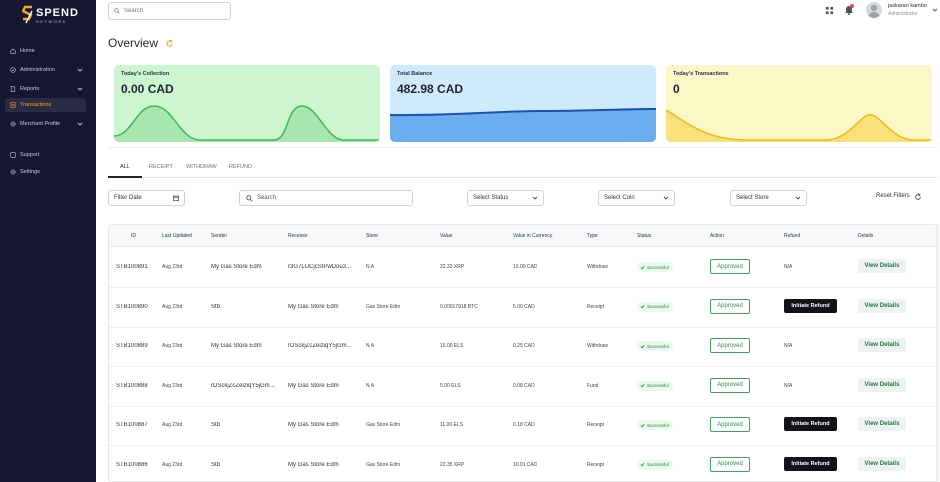 The width and height of the screenshot is (940, 482). What do you see at coordinates (907, 6) in the screenshot?
I see `user-name: jaskaran kambo` at bounding box center [907, 6].